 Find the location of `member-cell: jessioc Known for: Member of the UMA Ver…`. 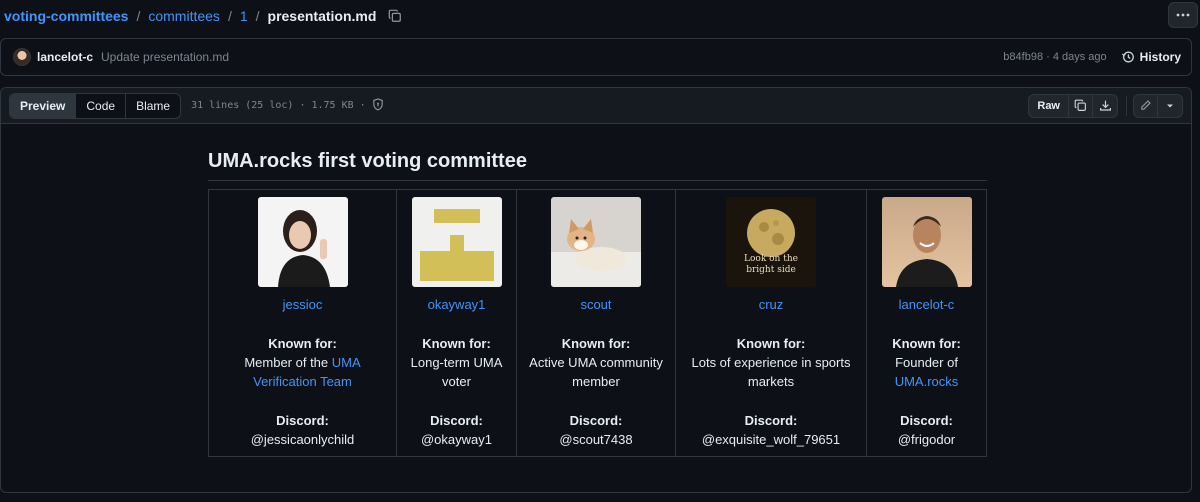

member-cell: jessioc Known for: Member of the UMA Ver… is located at coordinates (302, 323).